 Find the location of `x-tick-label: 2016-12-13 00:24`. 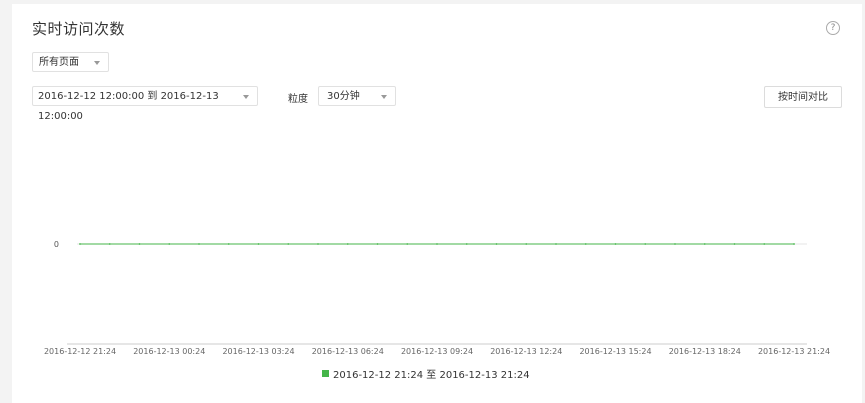

x-tick-label: 2016-12-13 00:24 is located at coordinates (169, 351).